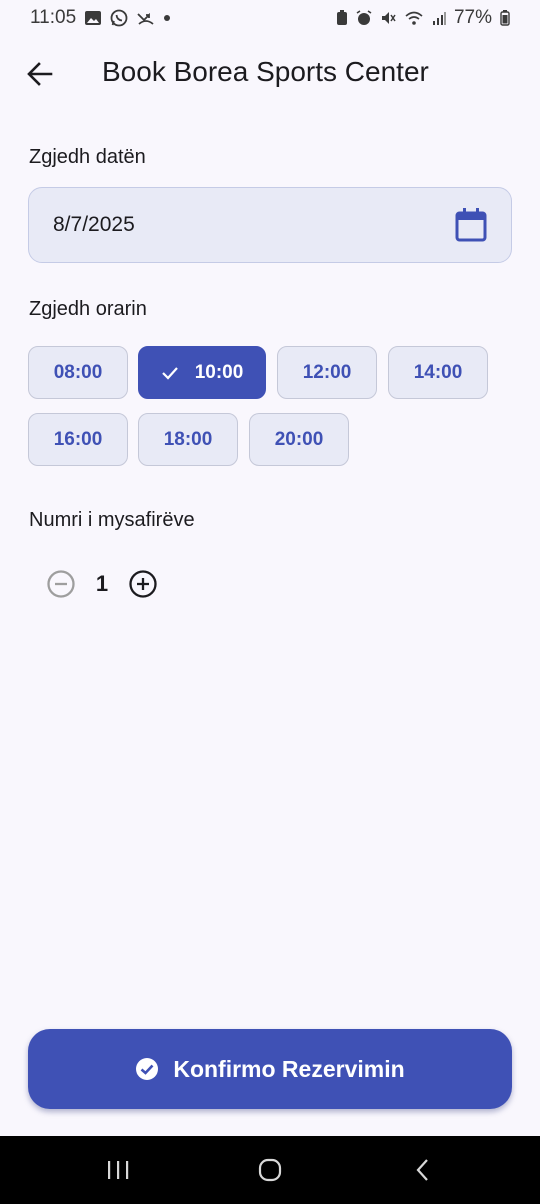 The image size is (540, 1204). Describe the element at coordinates (265, 71) in the screenshot. I see `page-title: Book Borea Sports Center` at that location.